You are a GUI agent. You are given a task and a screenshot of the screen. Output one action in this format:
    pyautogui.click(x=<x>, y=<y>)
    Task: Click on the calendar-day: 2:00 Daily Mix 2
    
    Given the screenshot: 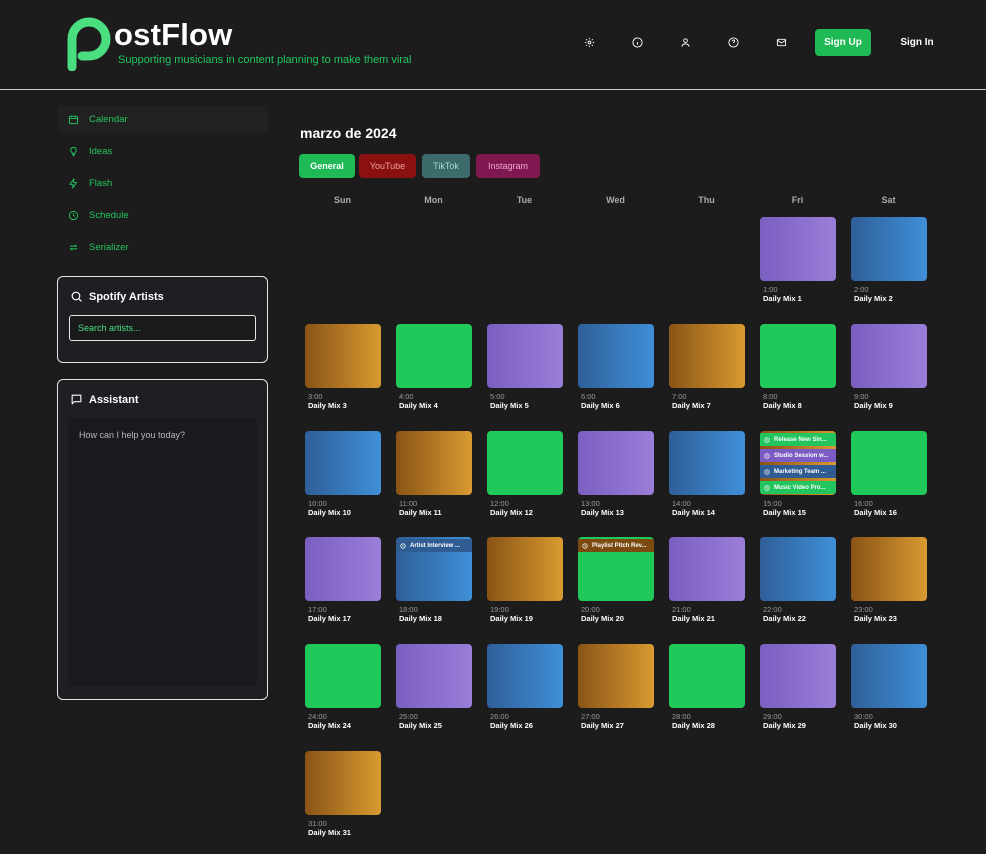 What is the action you would take?
    pyautogui.click(x=889, y=269)
    